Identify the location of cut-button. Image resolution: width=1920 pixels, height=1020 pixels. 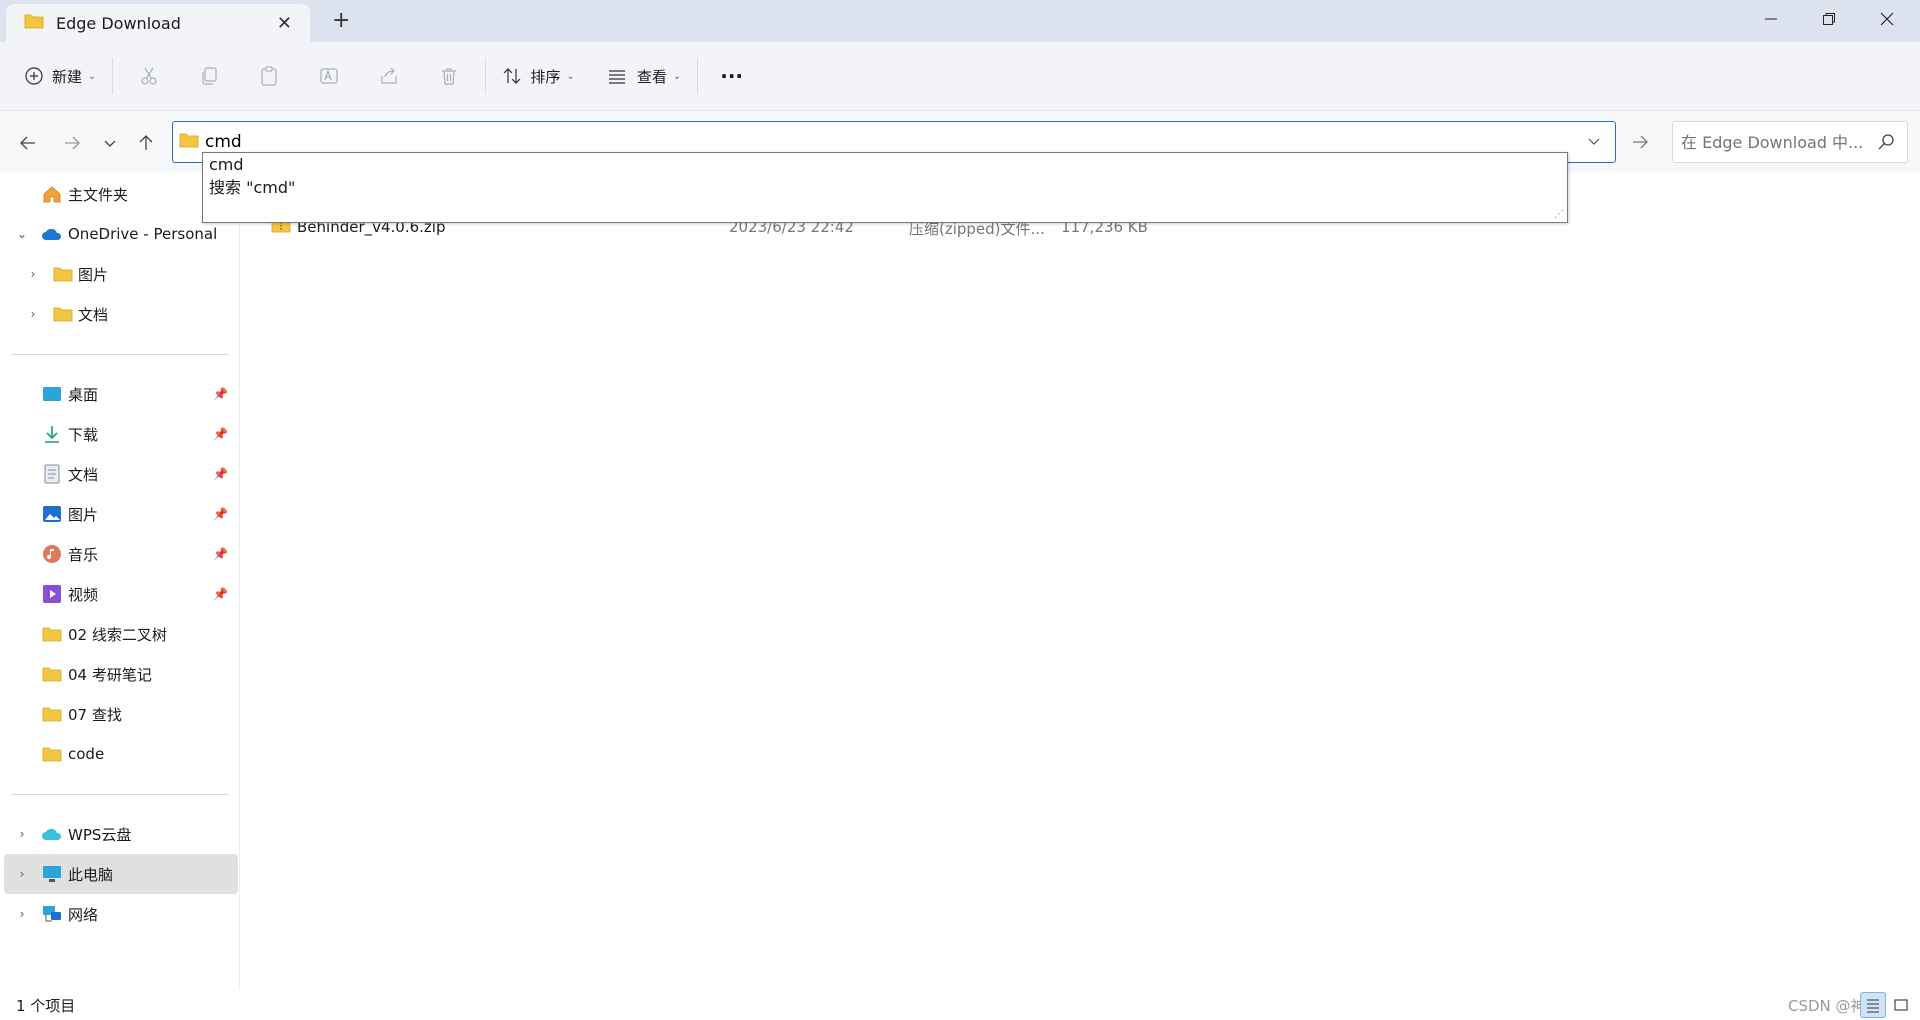
(149, 76).